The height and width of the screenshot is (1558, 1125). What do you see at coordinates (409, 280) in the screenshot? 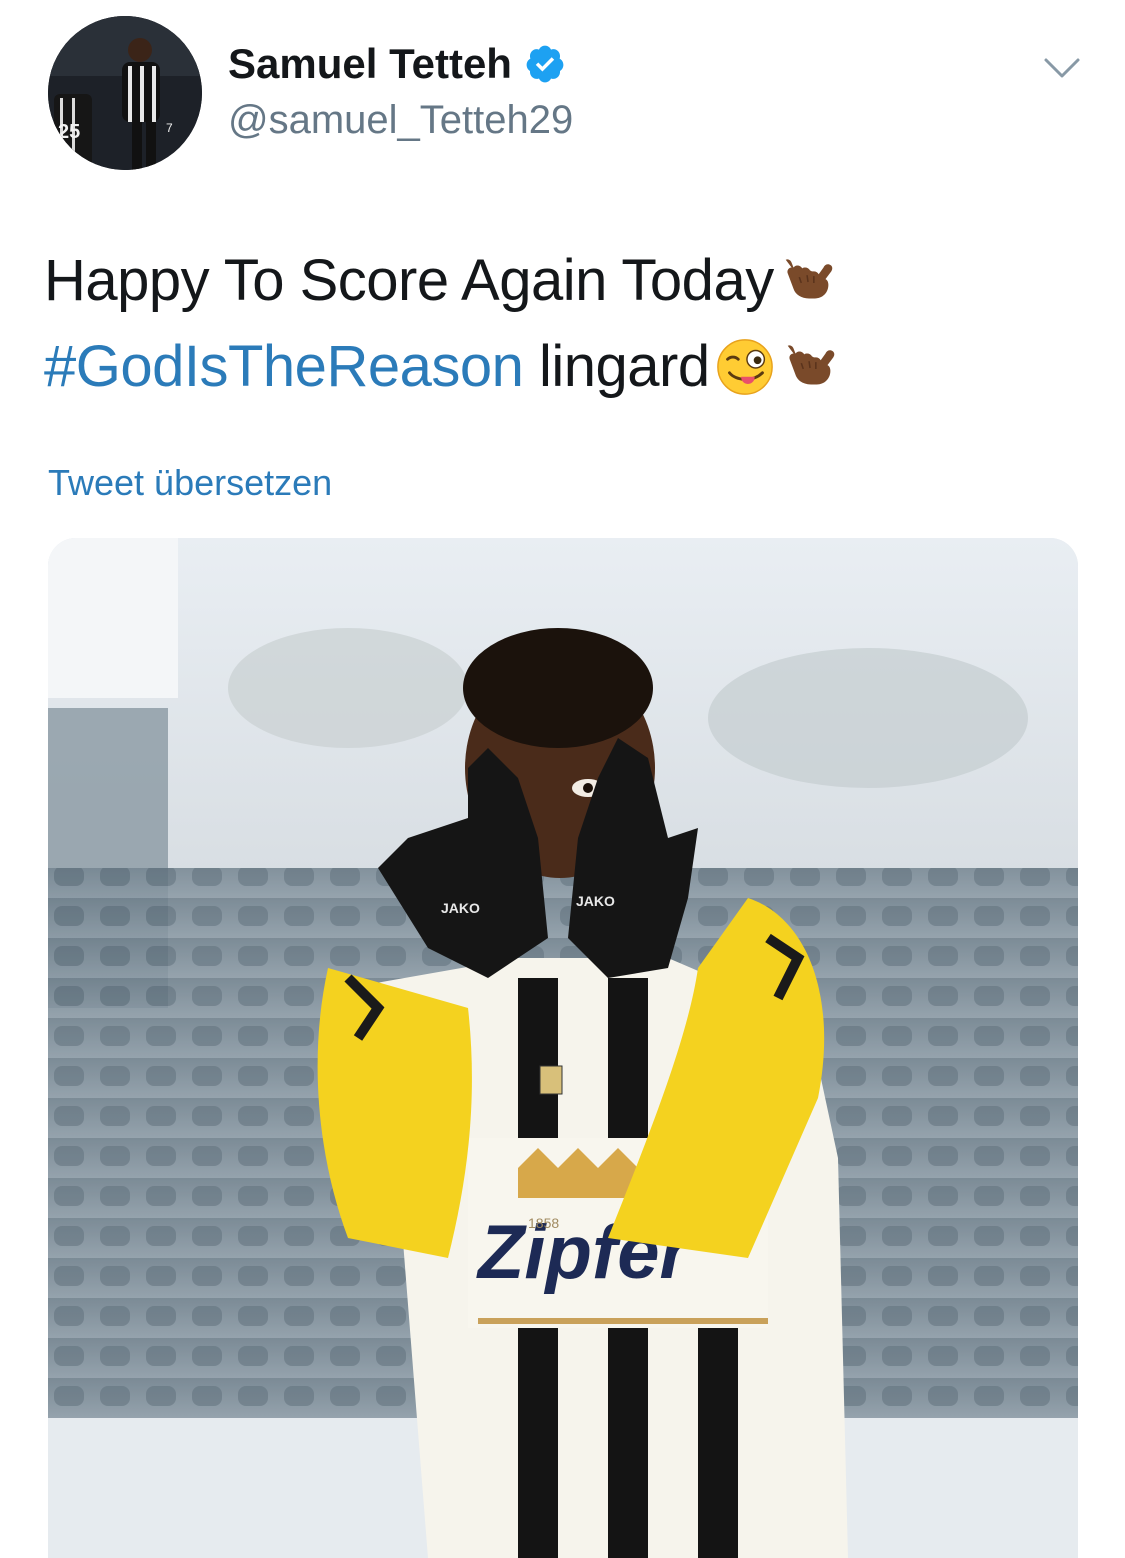
I see `tweet-text-part: Happy To Score Again Today` at bounding box center [409, 280].